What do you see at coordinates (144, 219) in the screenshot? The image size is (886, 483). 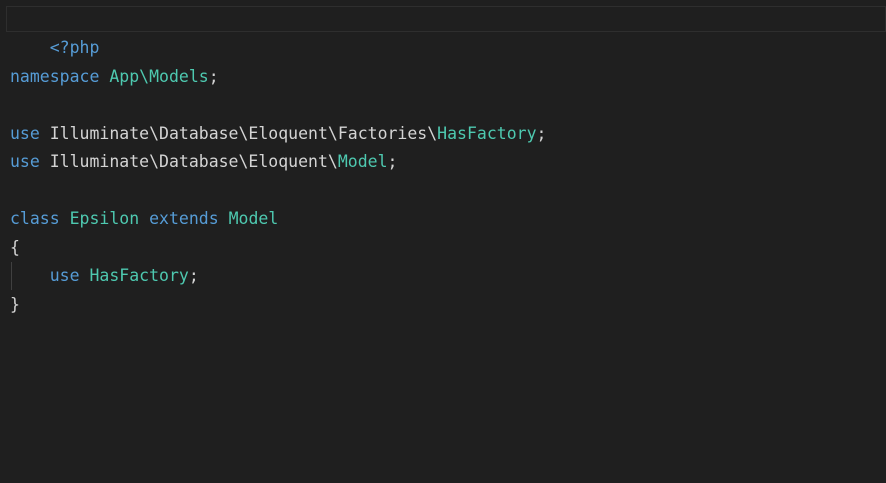 I see `code-line-8: class Epsilon extends Model` at bounding box center [144, 219].